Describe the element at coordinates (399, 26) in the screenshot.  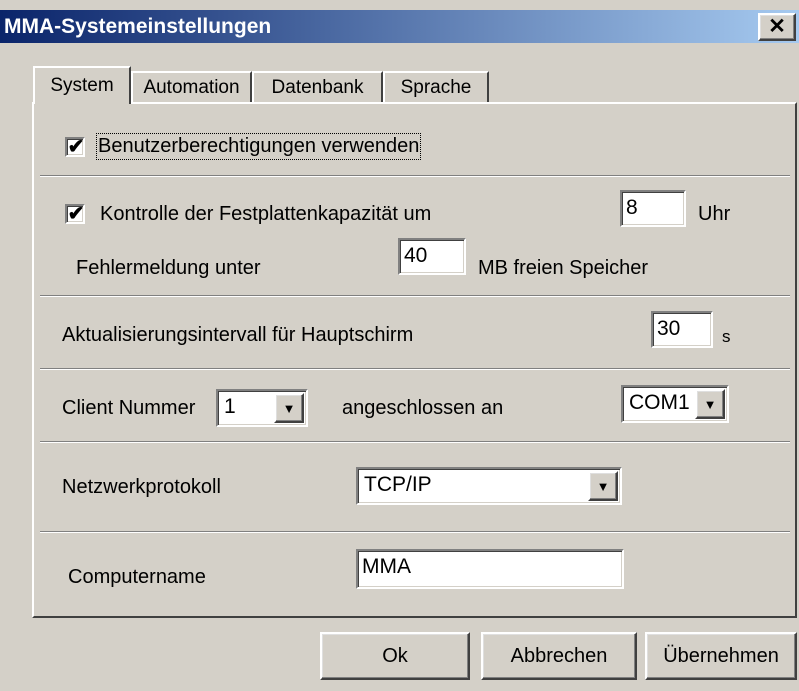
I see `title-bar: MMA-Systemeinstellungen ✕` at that location.